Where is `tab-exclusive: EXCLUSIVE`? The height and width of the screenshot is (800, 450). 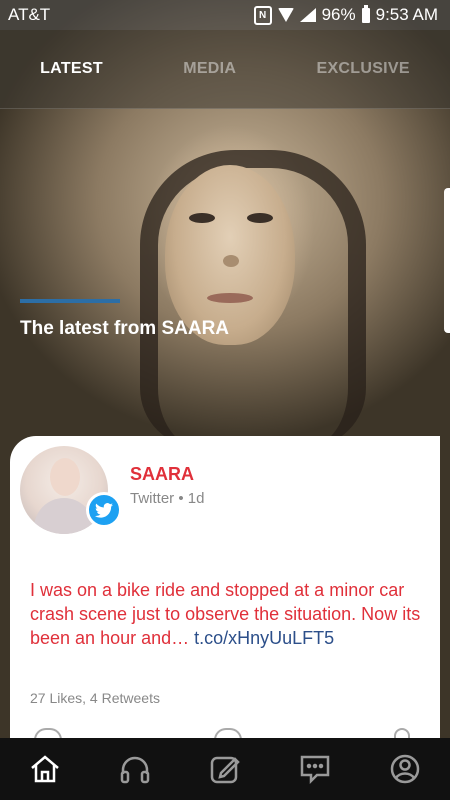
tab-exclusive: EXCLUSIVE is located at coordinates (362, 69).